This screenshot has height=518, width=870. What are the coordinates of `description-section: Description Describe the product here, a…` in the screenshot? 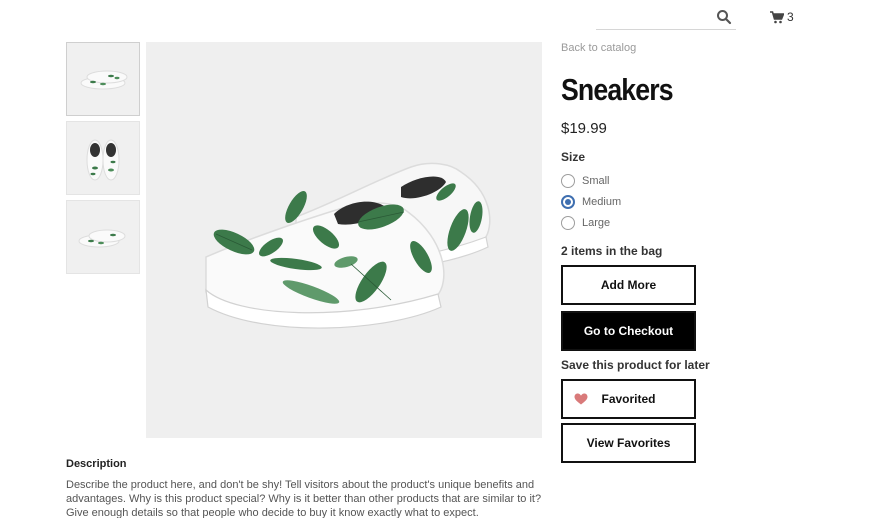 It's located at (306, 488).